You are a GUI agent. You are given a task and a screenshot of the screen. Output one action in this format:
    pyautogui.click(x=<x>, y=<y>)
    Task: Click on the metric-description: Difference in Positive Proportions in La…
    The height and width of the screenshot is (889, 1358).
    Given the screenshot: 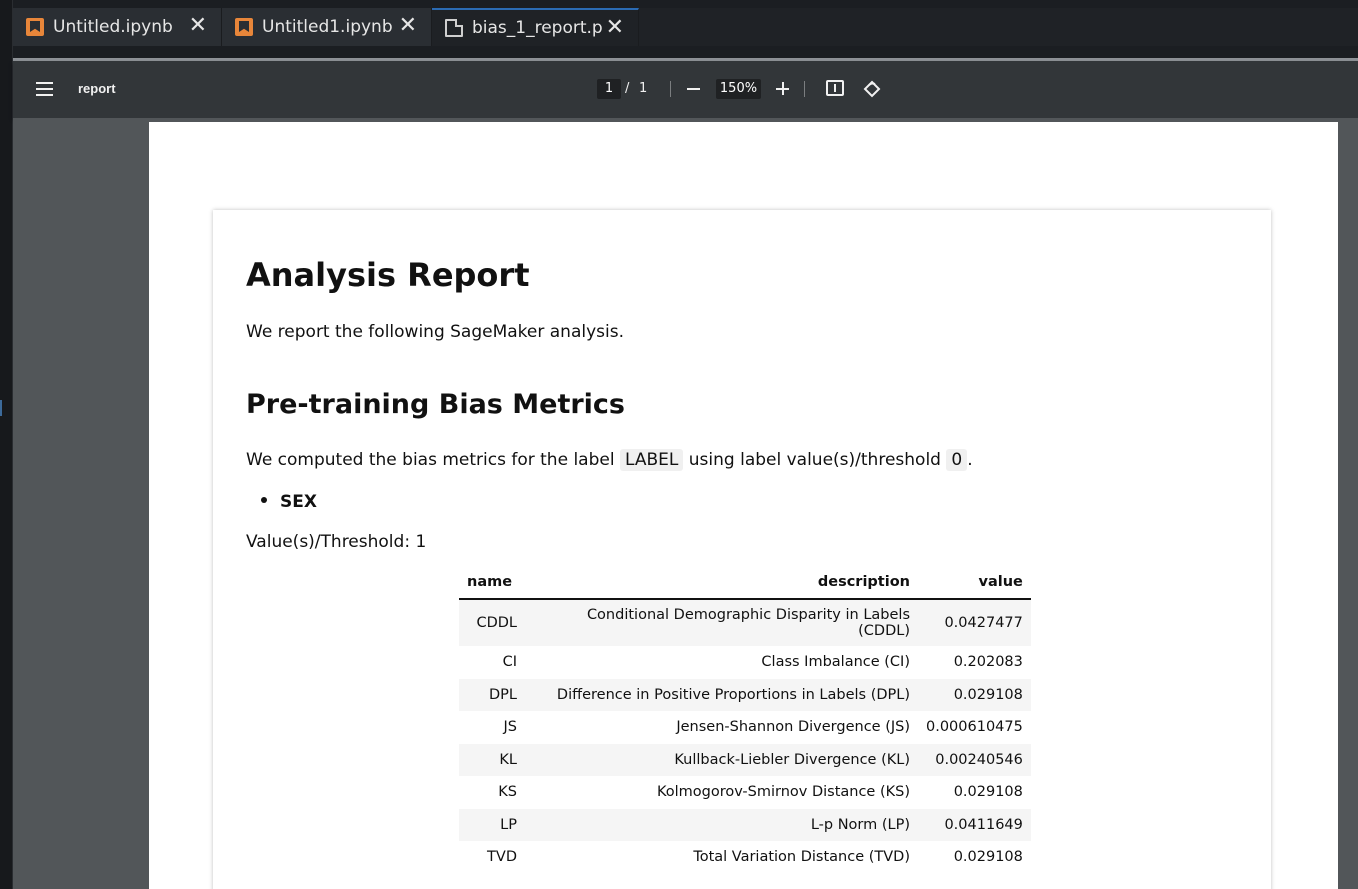 What is the action you would take?
    pyautogui.click(x=733, y=694)
    